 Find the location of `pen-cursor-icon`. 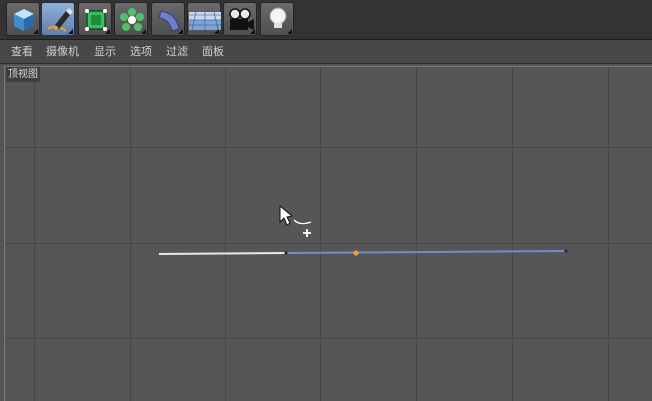

pen-cursor-icon is located at coordinates (295, 220).